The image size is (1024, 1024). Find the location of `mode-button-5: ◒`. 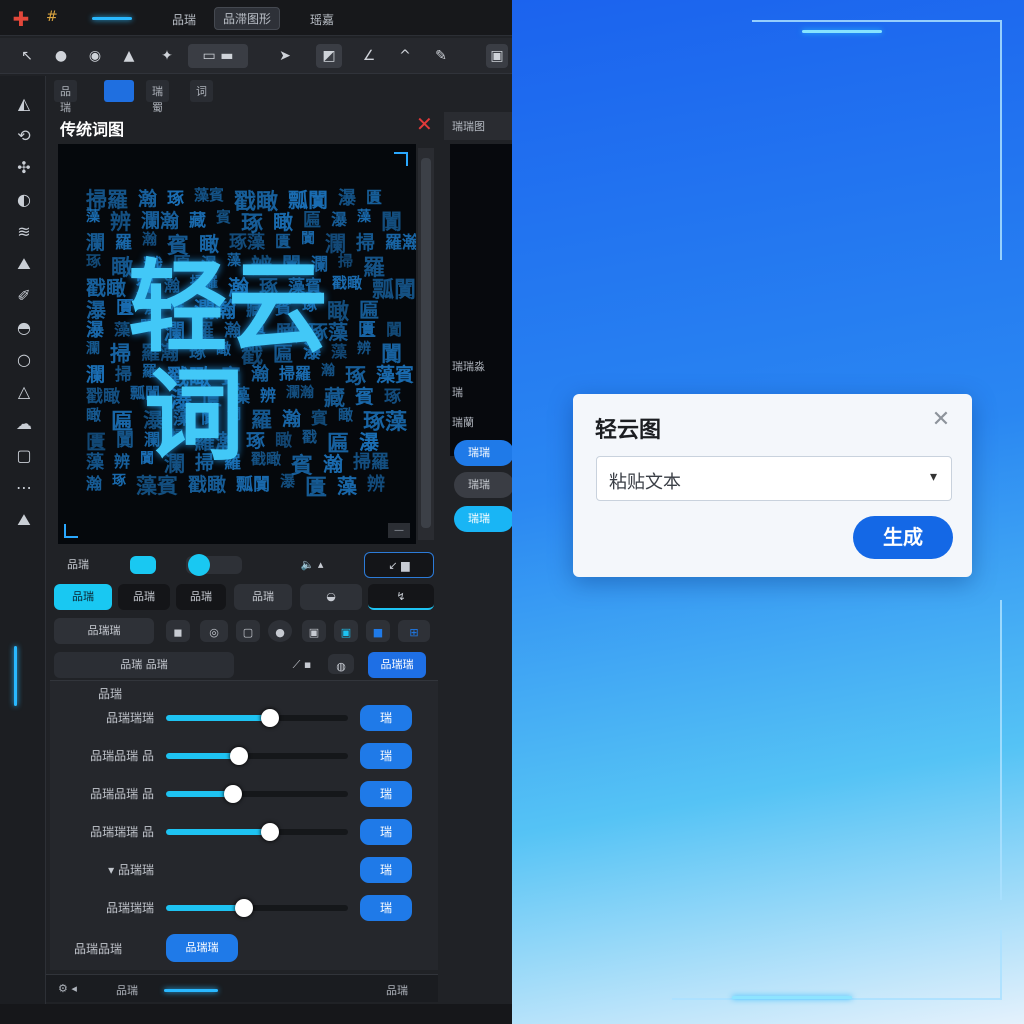

mode-button-5: ◒ is located at coordinates (331, 597).